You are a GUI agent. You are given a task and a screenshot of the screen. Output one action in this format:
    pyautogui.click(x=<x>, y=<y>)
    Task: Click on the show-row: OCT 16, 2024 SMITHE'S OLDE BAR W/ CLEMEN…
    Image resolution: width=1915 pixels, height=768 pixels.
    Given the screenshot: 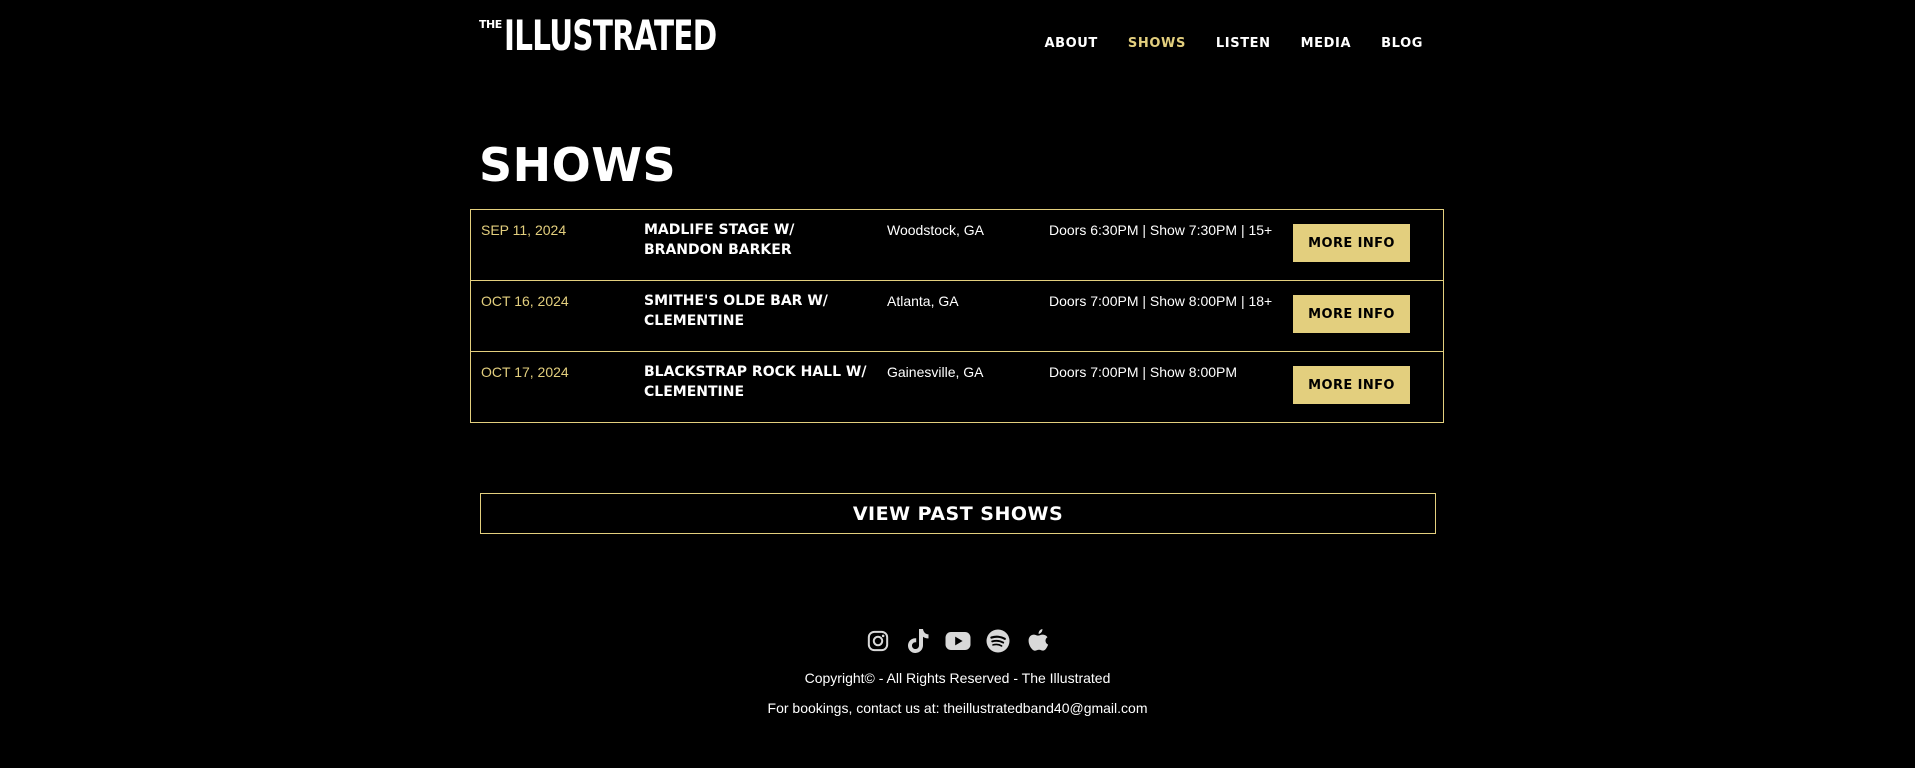 What is the action you would take?
    pyautogui.click(x=957, y=316)
    